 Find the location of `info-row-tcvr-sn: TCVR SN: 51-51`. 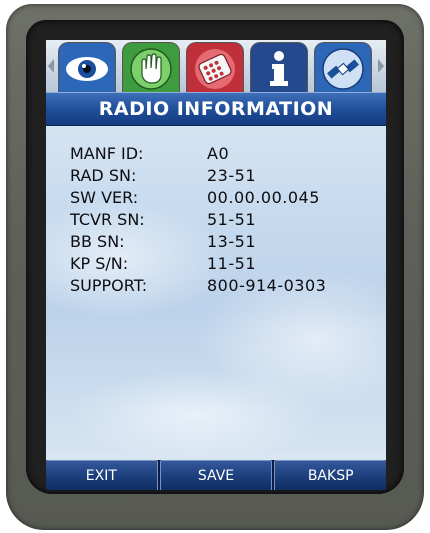

info-row-tcvr-sn: TCVR SN: 51-51 is located at coordinates (220, 219).